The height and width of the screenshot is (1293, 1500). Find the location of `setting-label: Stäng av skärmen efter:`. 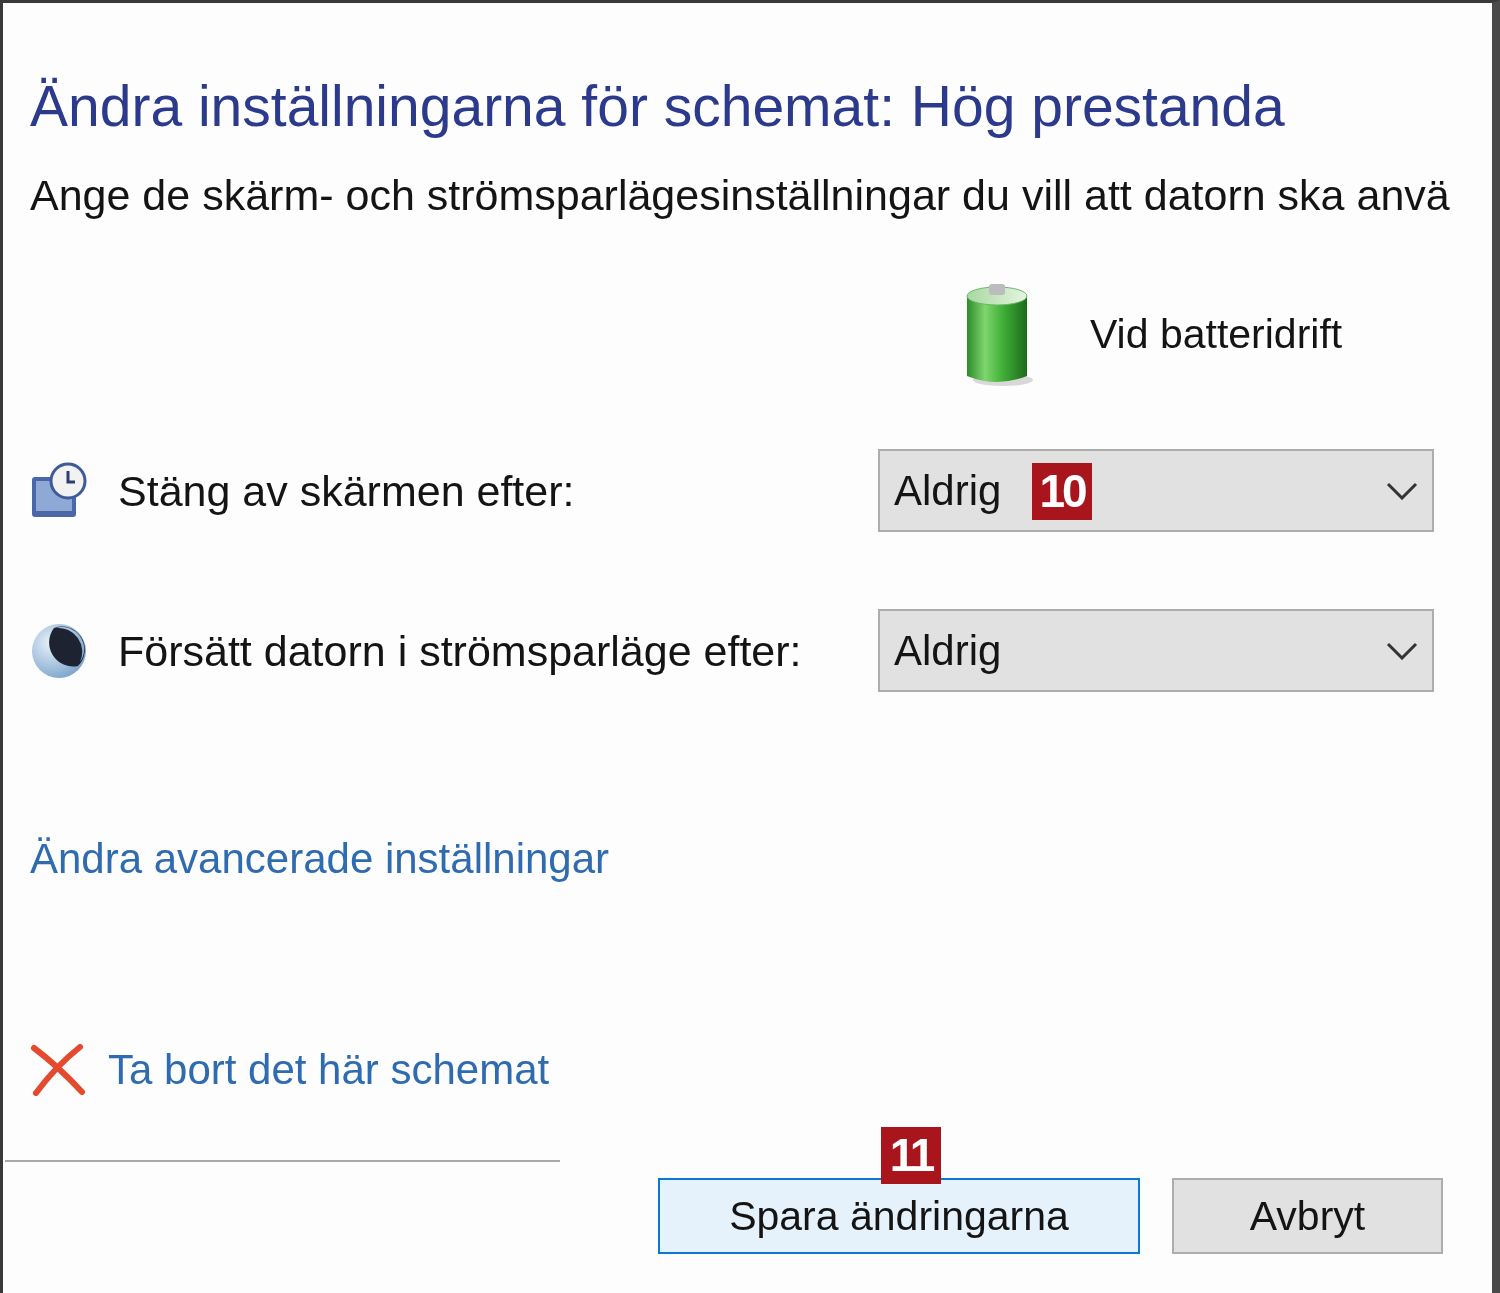

setting-label: Stäng av skärmen efter: is located at coordinates (346, 490).